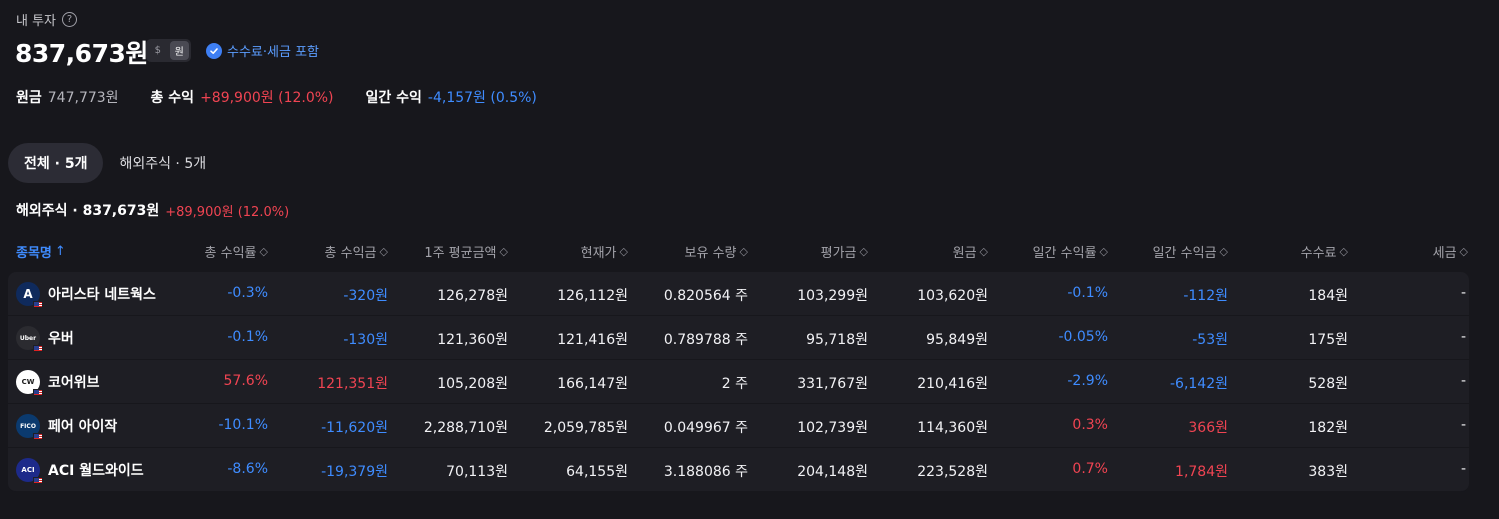 This screenshot has height=519, width=1499. Describe the element at coordinates (29, 383) in the screenshot. I see `stock-logo-icon: CW` at that location.